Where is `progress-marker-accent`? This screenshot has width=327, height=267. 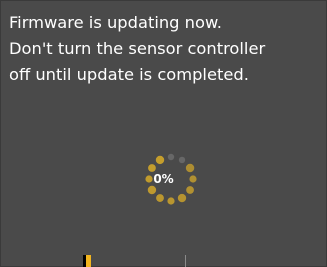 progress-marker-accent is located at coordinates (88, 261).